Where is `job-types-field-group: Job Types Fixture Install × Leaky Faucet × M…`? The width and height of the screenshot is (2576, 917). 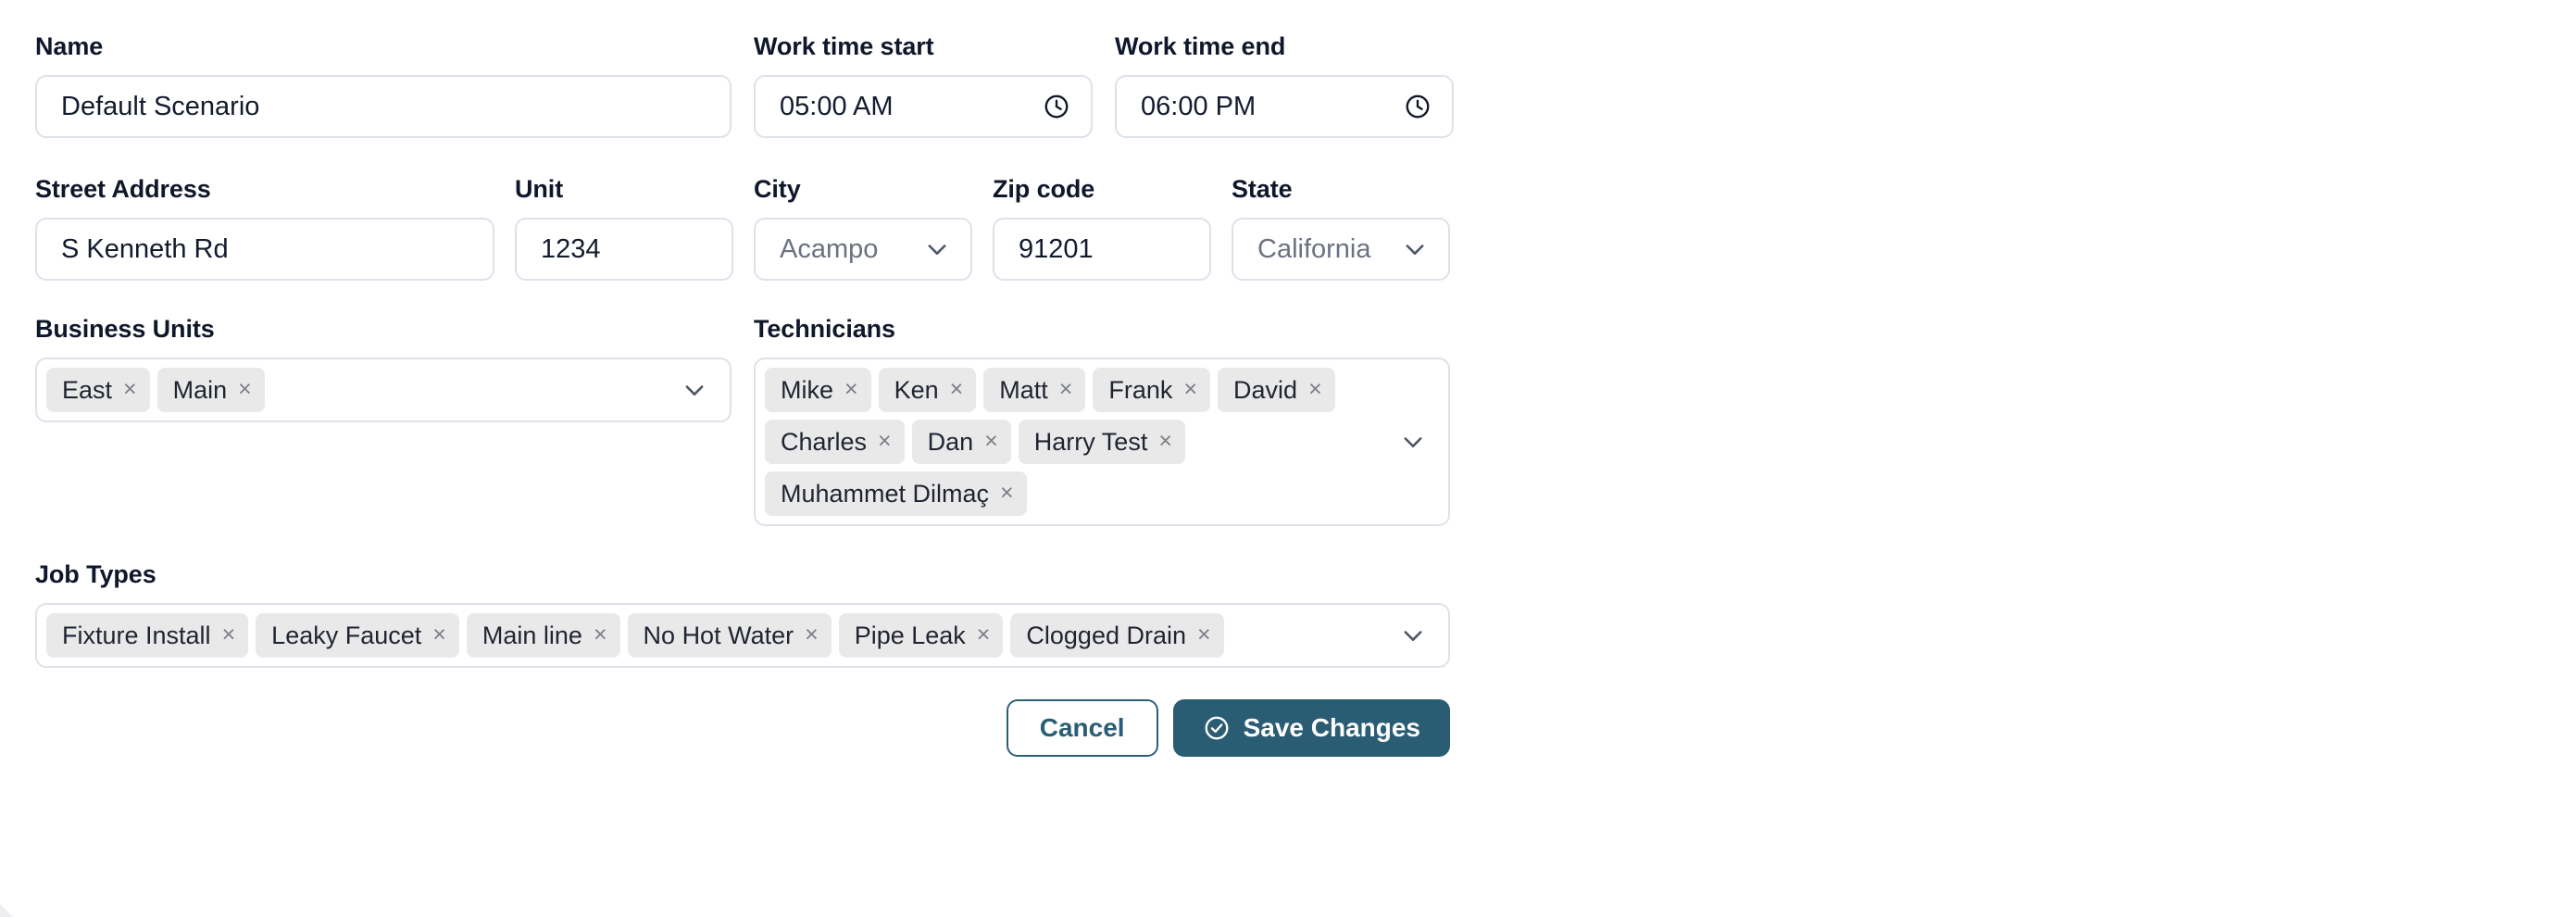 job-types-field-group: Job Types Fixture Install × Leaky Faucet × M… is located at coordinates (742, 613).